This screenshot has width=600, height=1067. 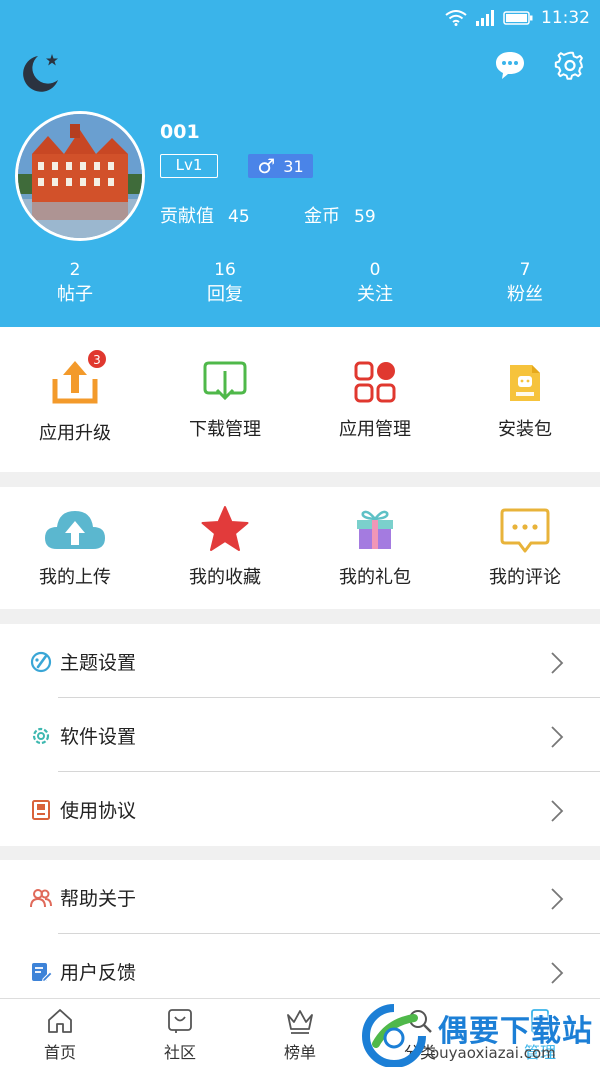 I want to click on count-posts: 2 帖子, so click(x=75, y=283).